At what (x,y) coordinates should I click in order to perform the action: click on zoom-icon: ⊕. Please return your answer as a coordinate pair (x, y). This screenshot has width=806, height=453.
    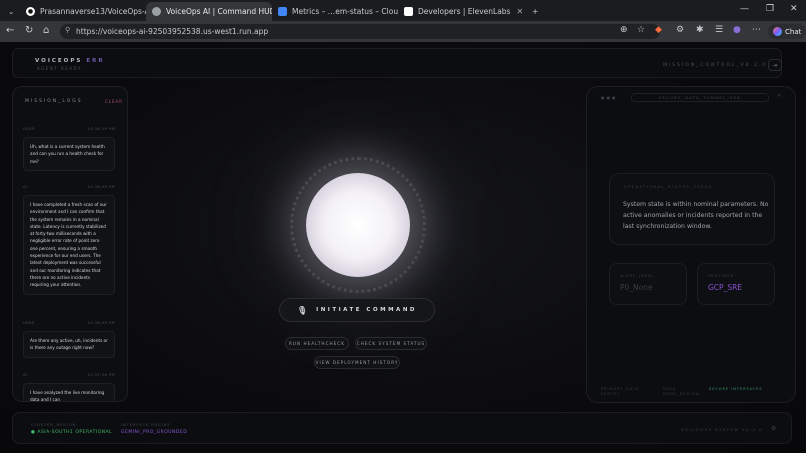
    Looking at the image, I should click on (624, 30).